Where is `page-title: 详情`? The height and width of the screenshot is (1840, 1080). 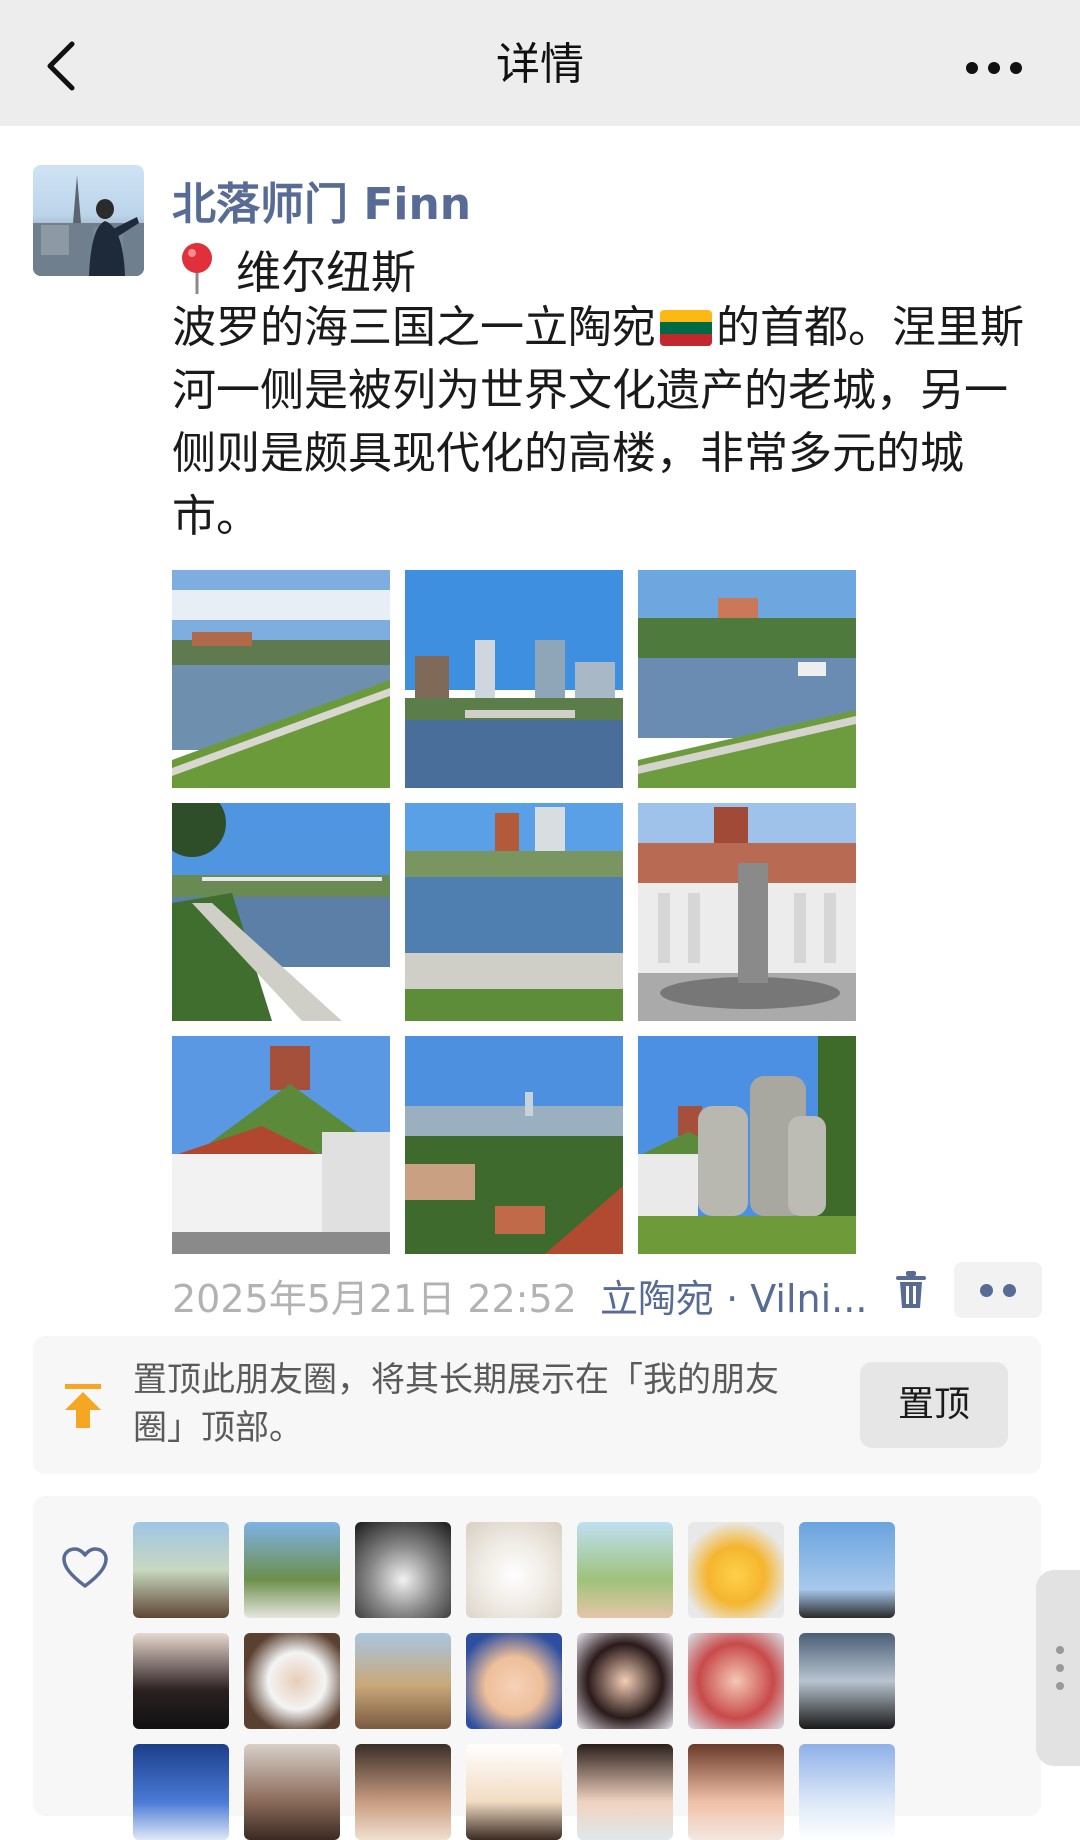 page-title: 详情 is located at coordinates (540, 64).